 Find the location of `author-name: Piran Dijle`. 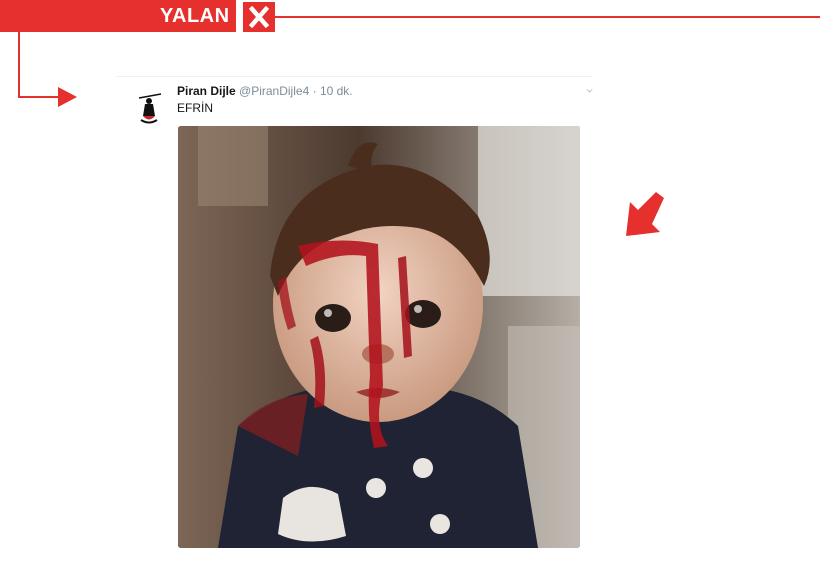

author-name: Piran Dijle is located at coordinates (206, 91).